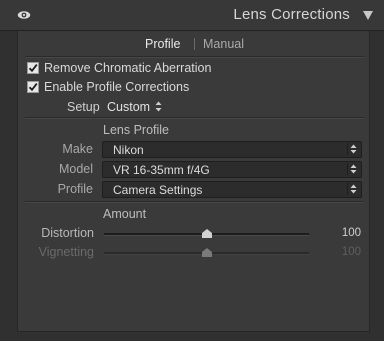 The width and height of the screenshot is (384, 341). I want to click on panel-header: Lens Corrections, so click(192, 15).